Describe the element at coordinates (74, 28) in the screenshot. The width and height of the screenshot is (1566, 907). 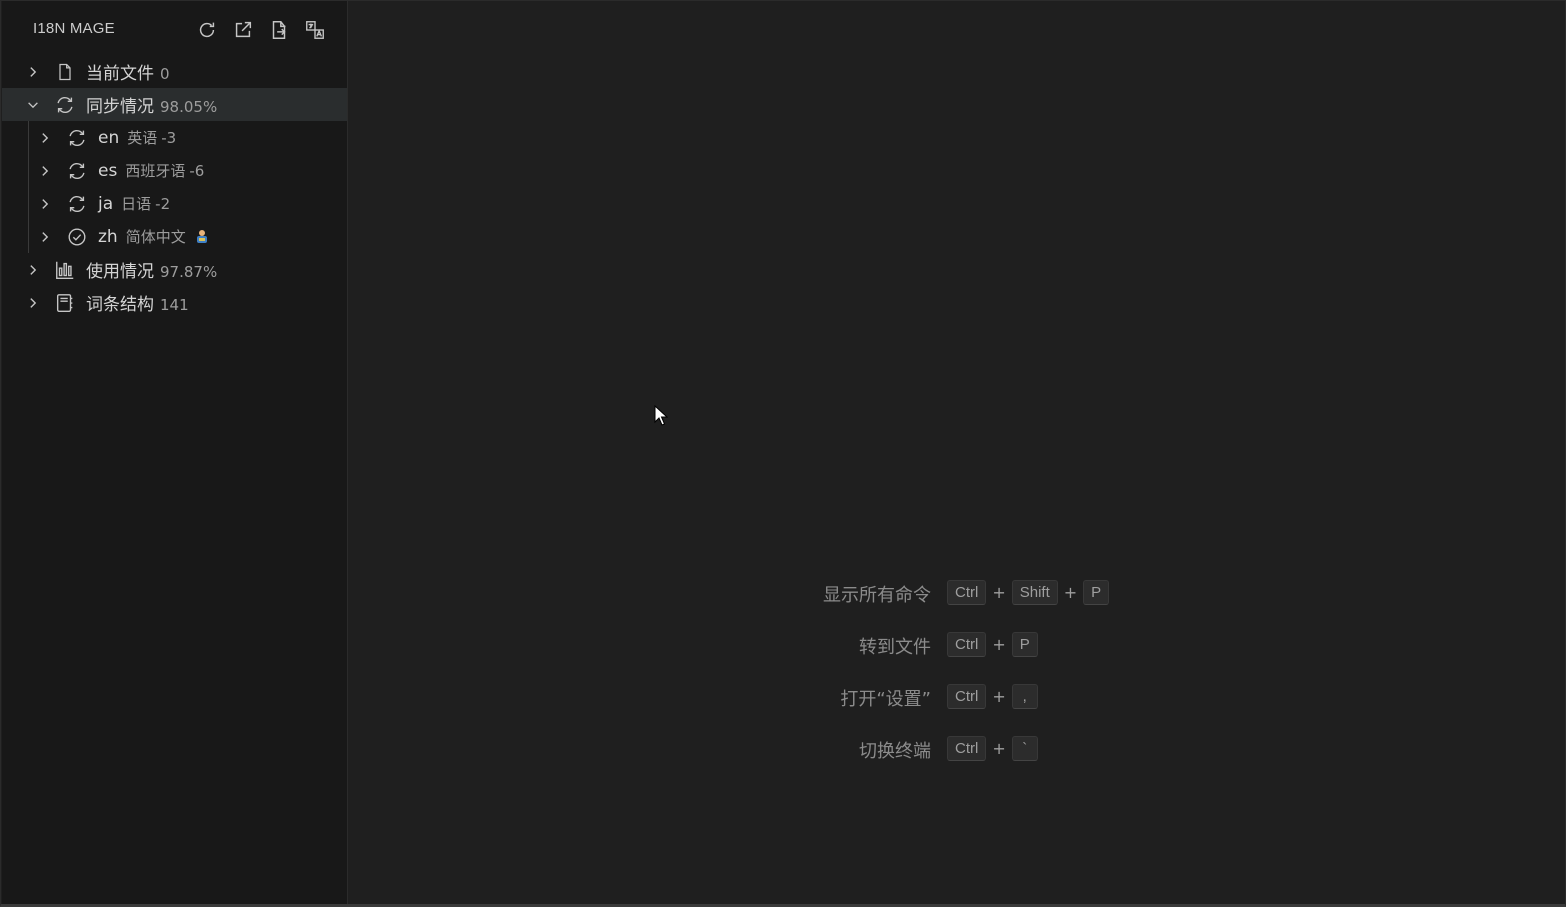
I see `sidebar-title: I18N MAGE` at that location.